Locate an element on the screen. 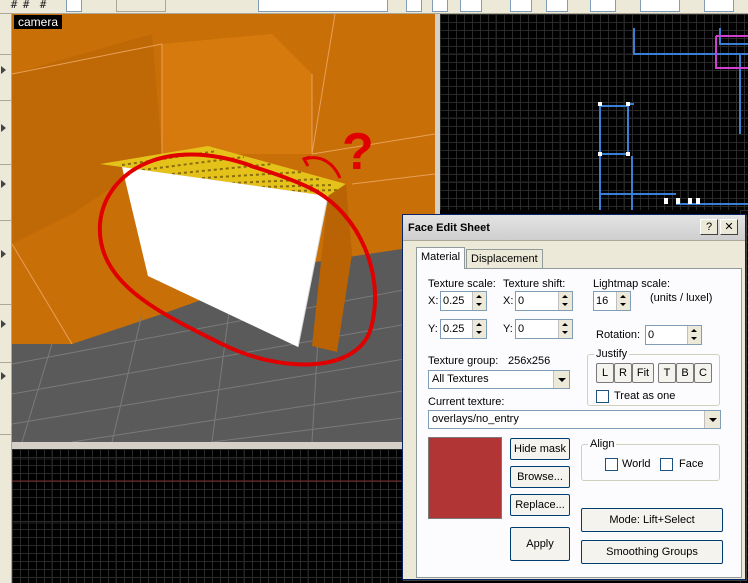  texture-preview is located at coordinates (465, 478).